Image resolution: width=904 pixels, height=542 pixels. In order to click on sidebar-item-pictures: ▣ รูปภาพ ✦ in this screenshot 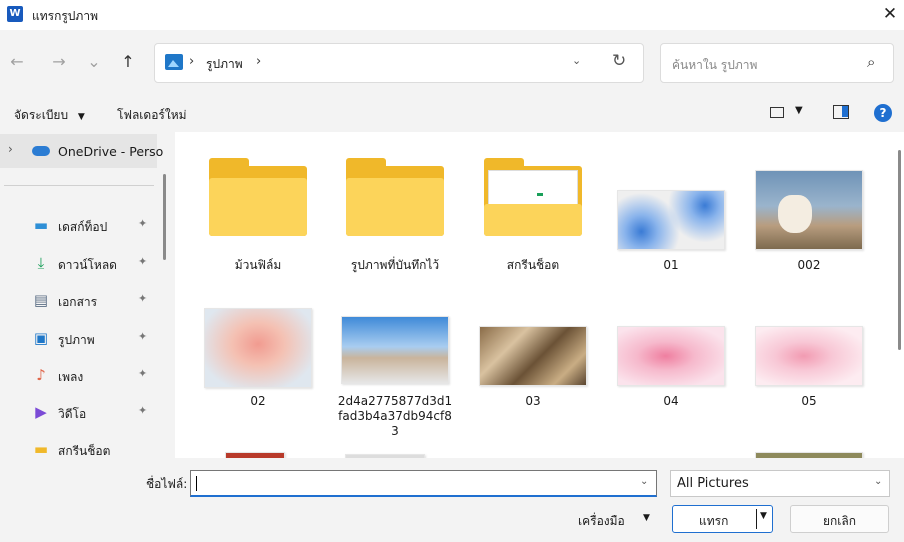, I will do `click(78, 339)`.